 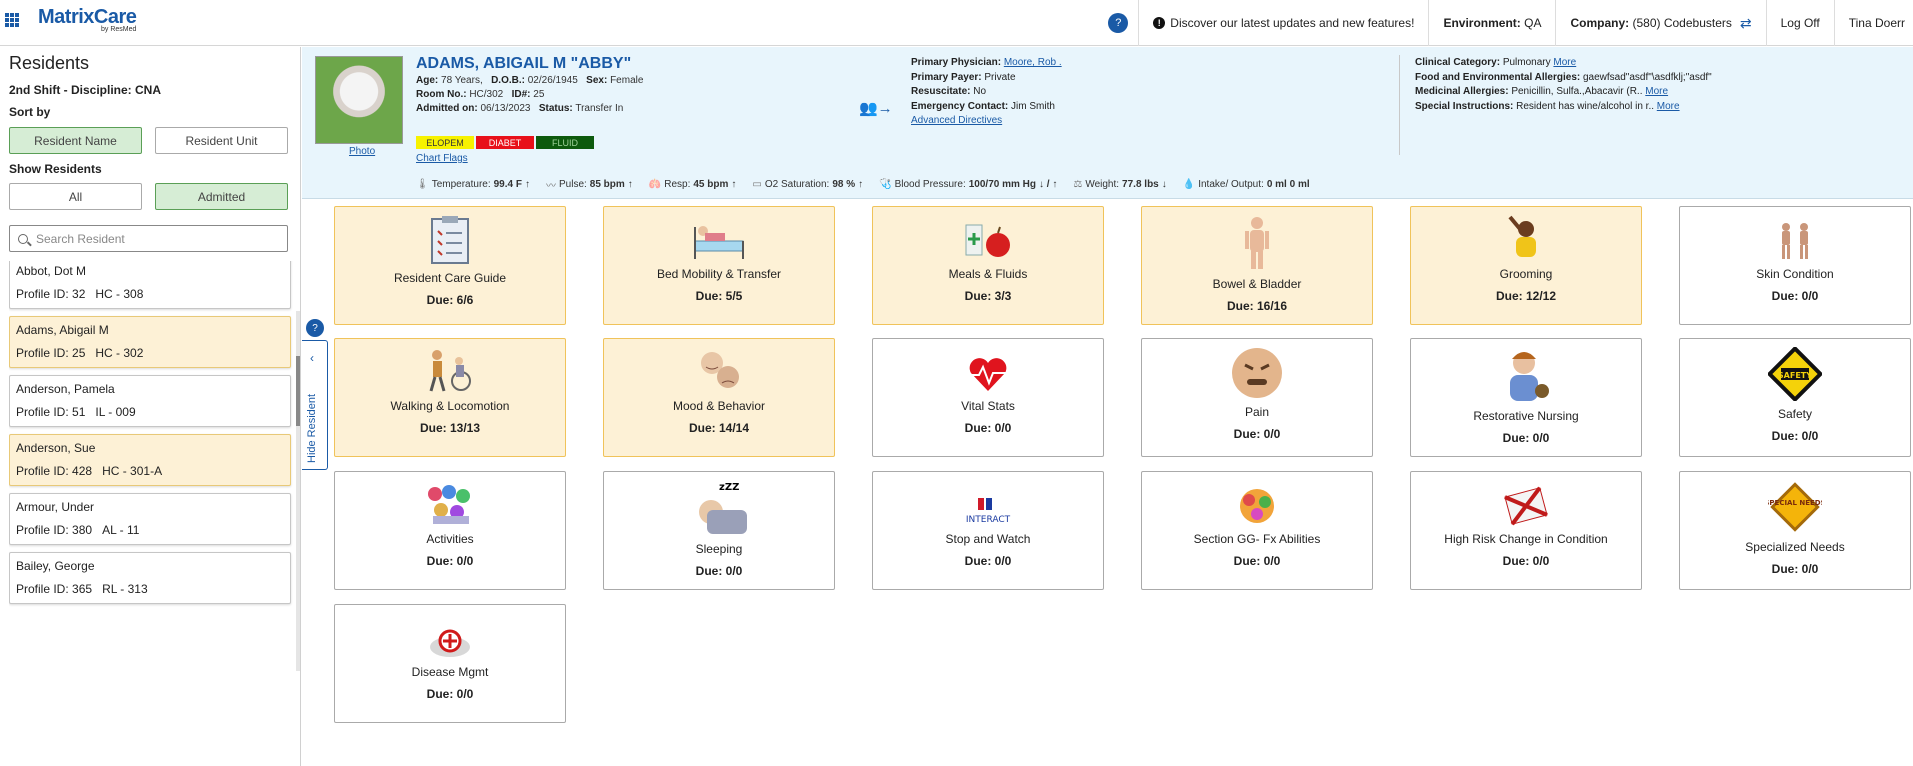 I want to click on pain-face-icon, so click(x=1257, y=374).